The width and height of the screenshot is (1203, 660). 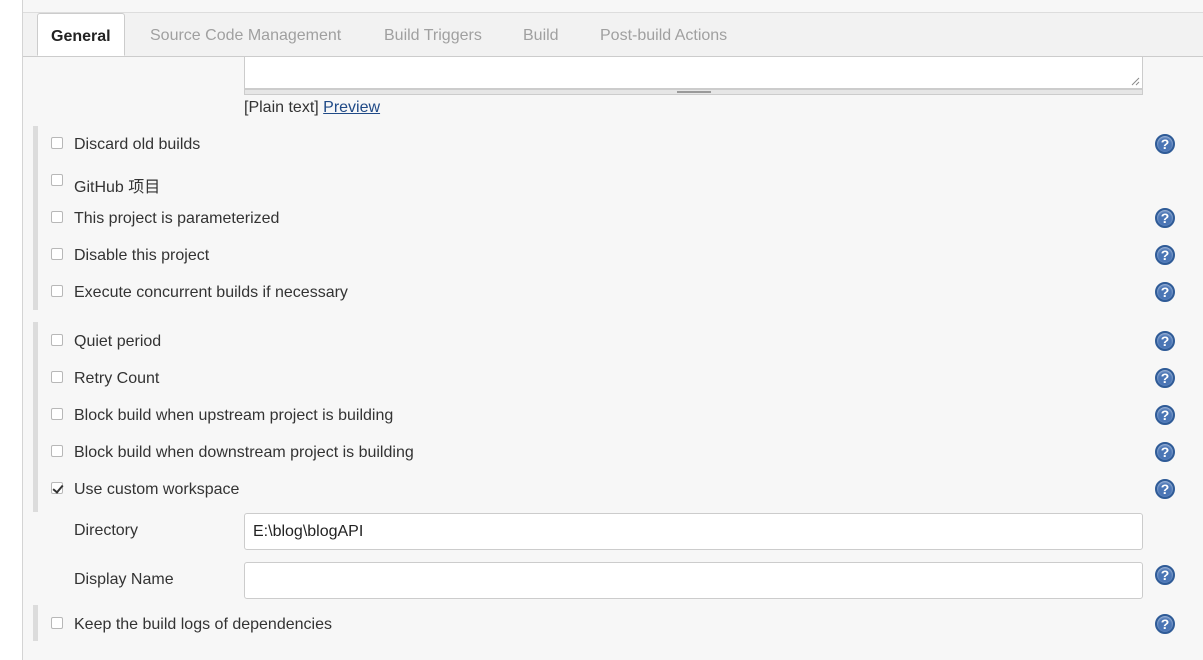 I want to click on help-custom-workspace-icon: ?, so click(x=1165, y=489).